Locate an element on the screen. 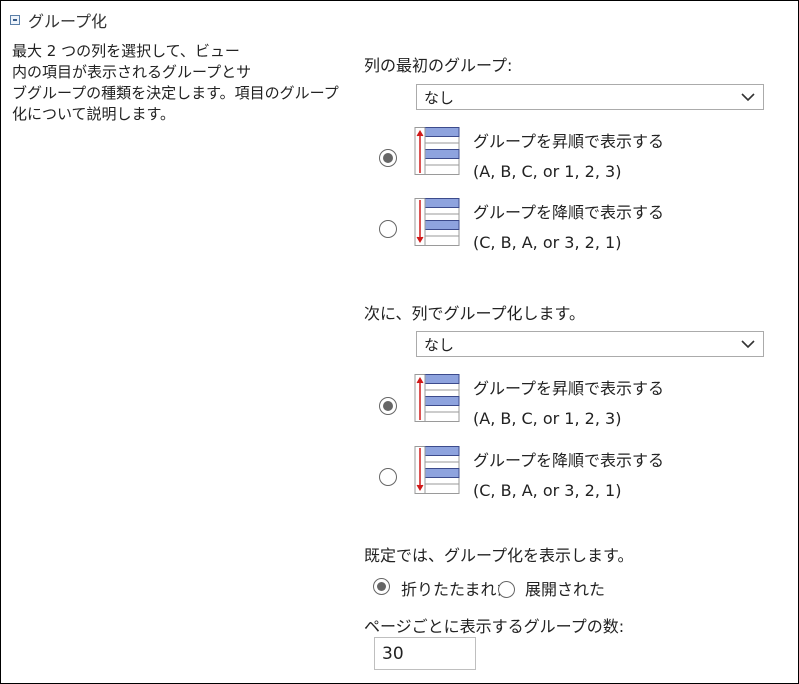  second-group-select: なし is located at coordinates (590, 344).